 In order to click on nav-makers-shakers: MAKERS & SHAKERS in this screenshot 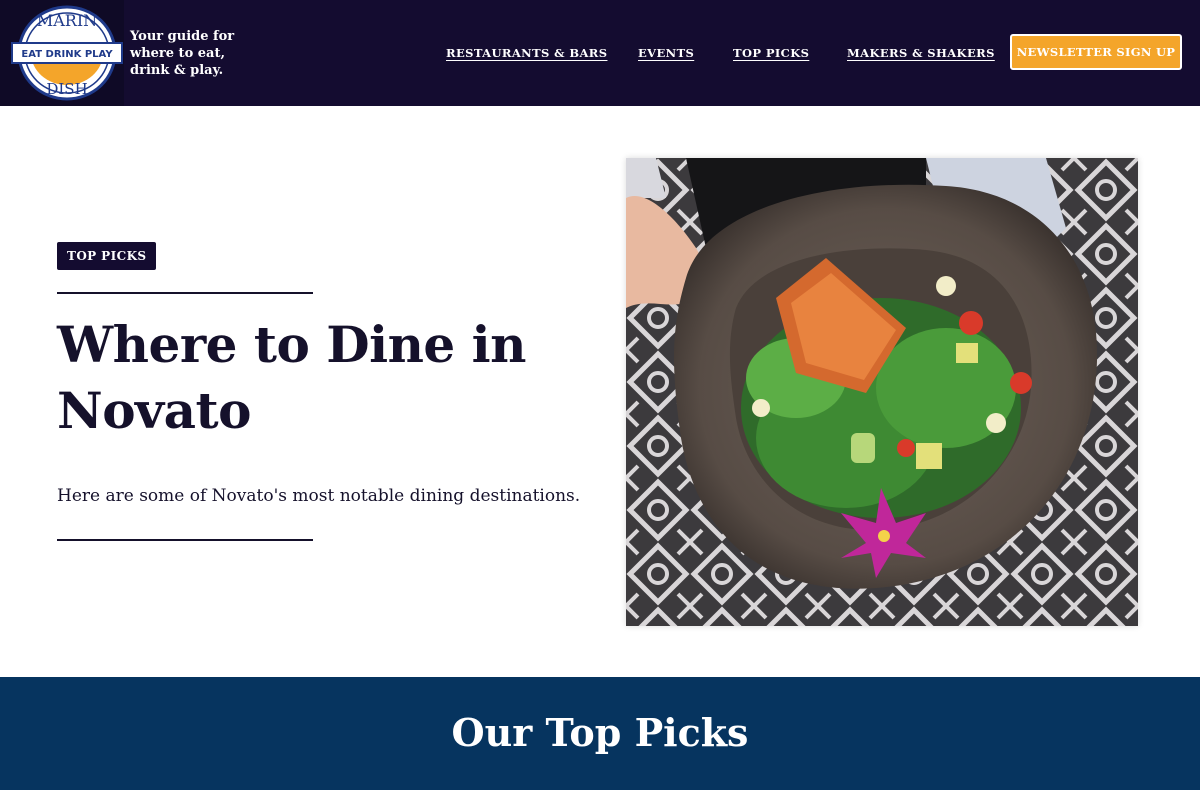, I will do `click(921, 53)`.